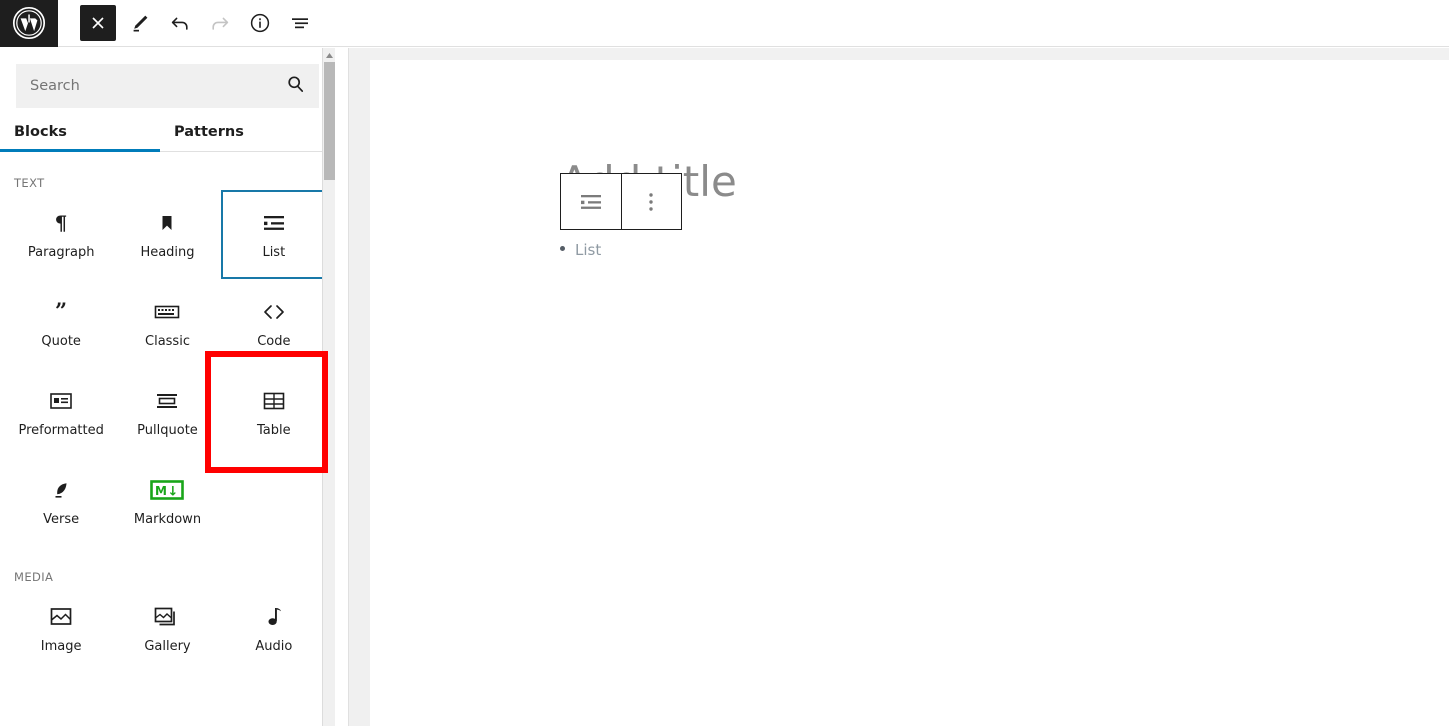 The height and width of the screenshot is (726, 1449). I want to click on block-label: Preformatted, so click(61, 430).